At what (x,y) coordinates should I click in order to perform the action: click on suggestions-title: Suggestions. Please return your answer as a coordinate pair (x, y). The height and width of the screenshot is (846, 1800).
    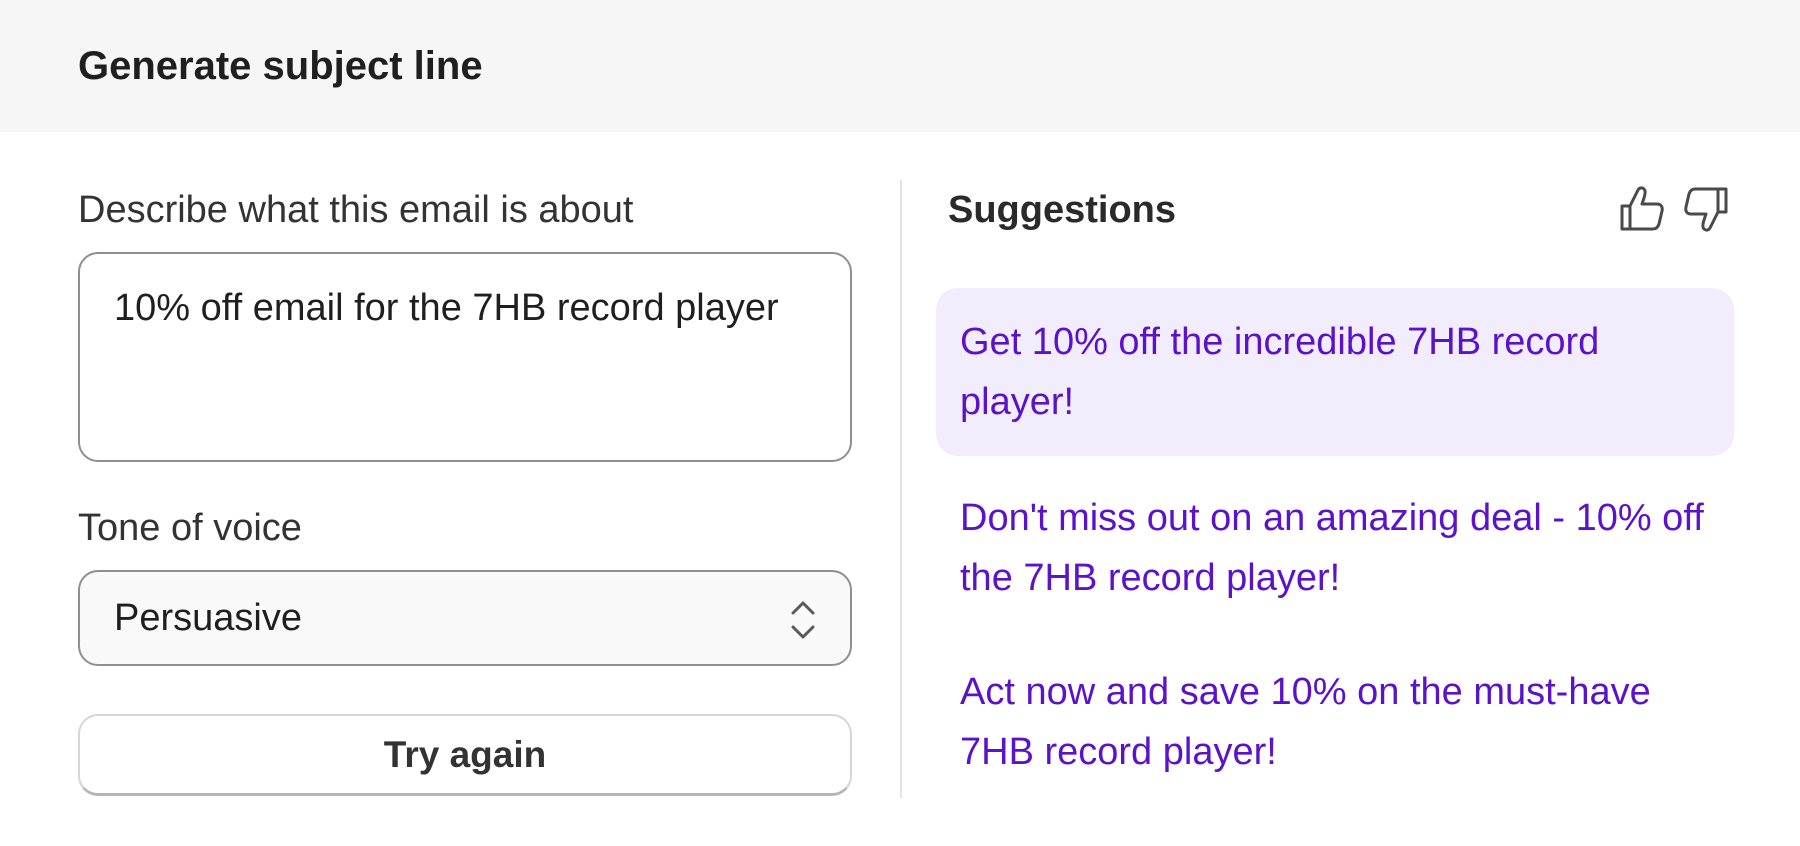
    Looking at the image, I should click on (1062, 210).